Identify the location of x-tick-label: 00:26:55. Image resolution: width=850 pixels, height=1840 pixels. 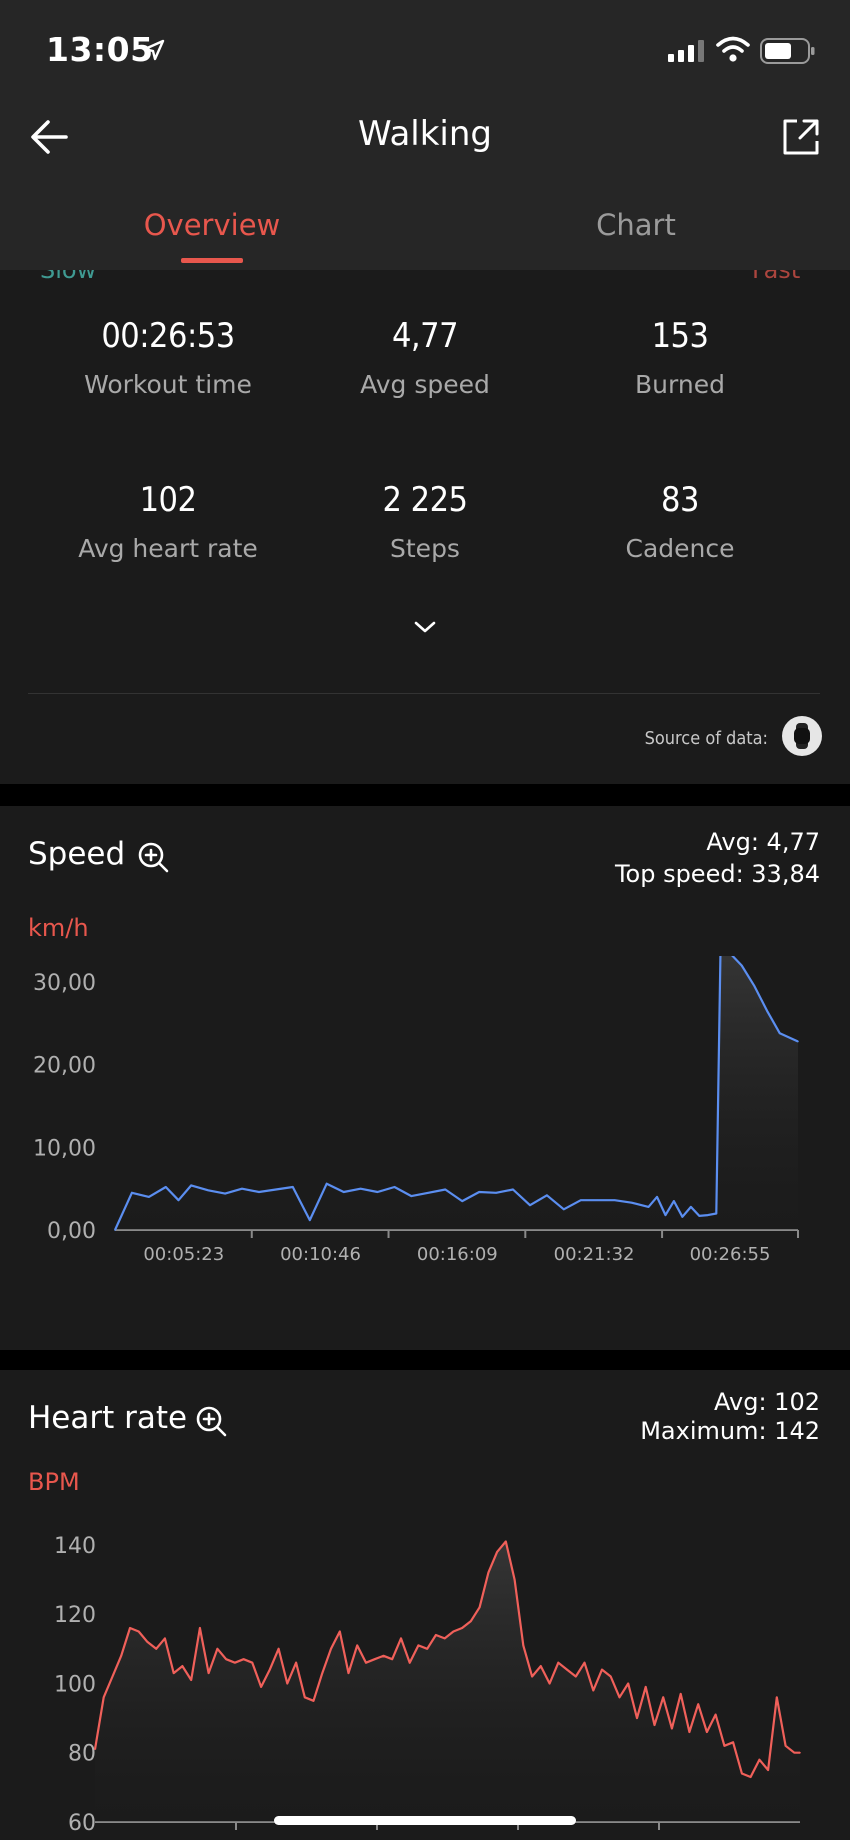
(730, 1254).